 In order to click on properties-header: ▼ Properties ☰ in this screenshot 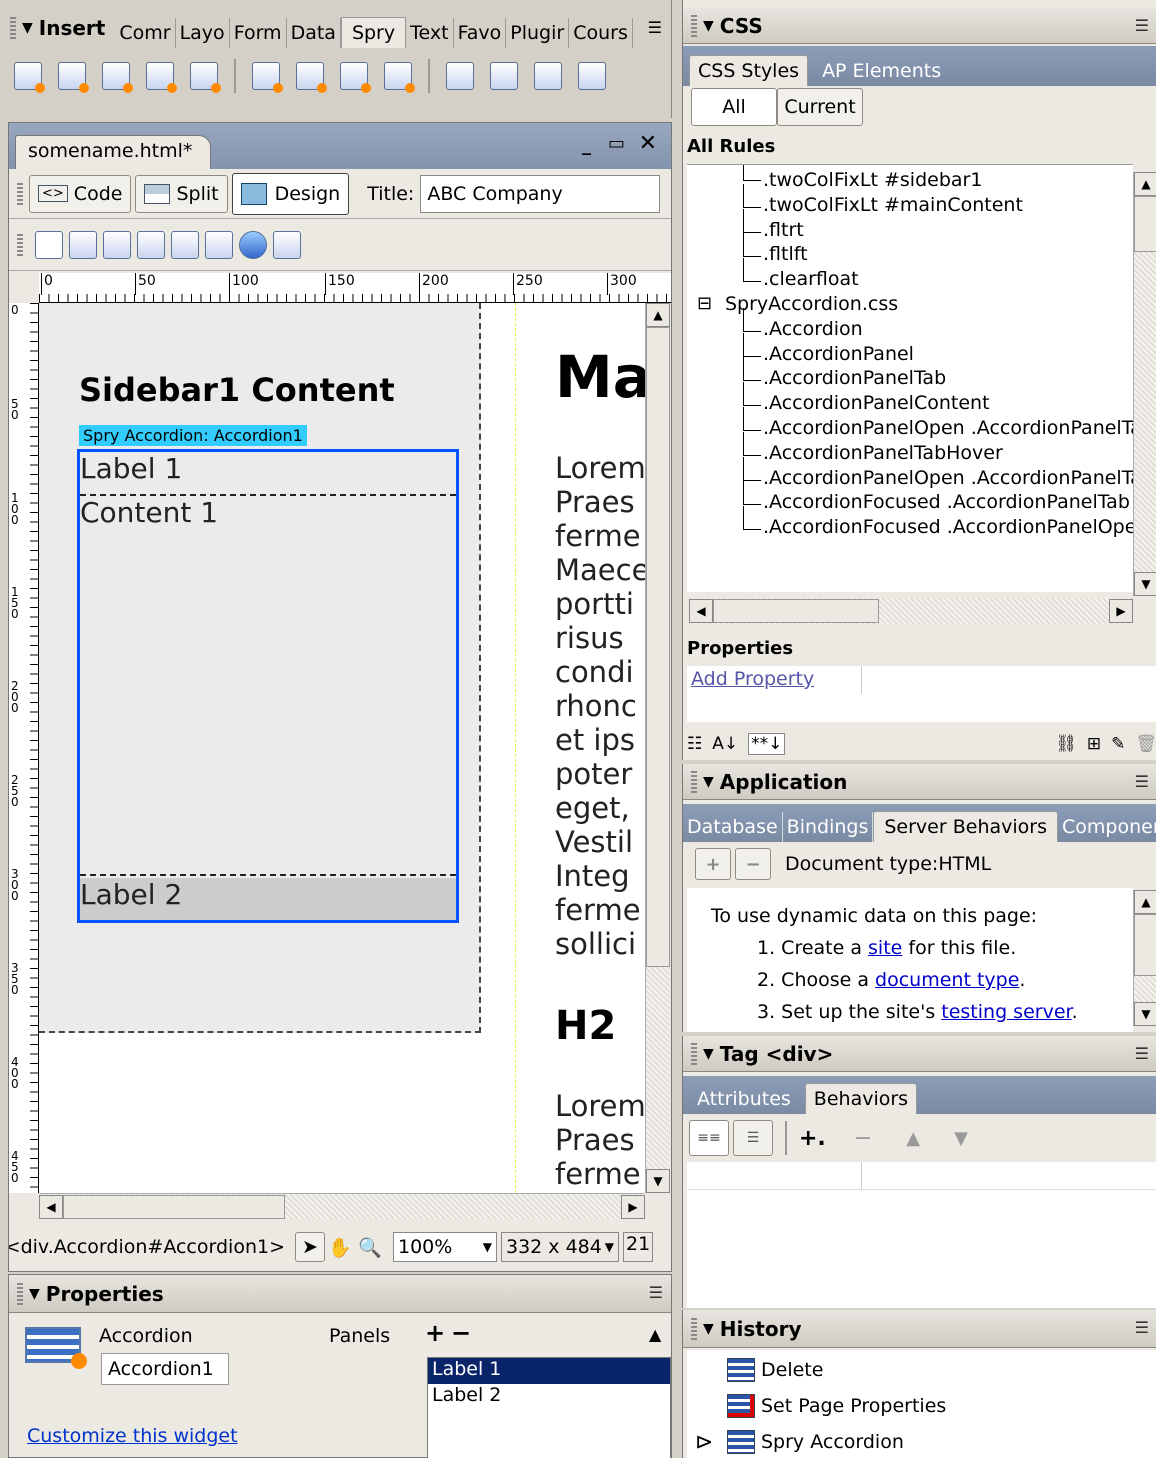, I will do `click(340, 1294)`.